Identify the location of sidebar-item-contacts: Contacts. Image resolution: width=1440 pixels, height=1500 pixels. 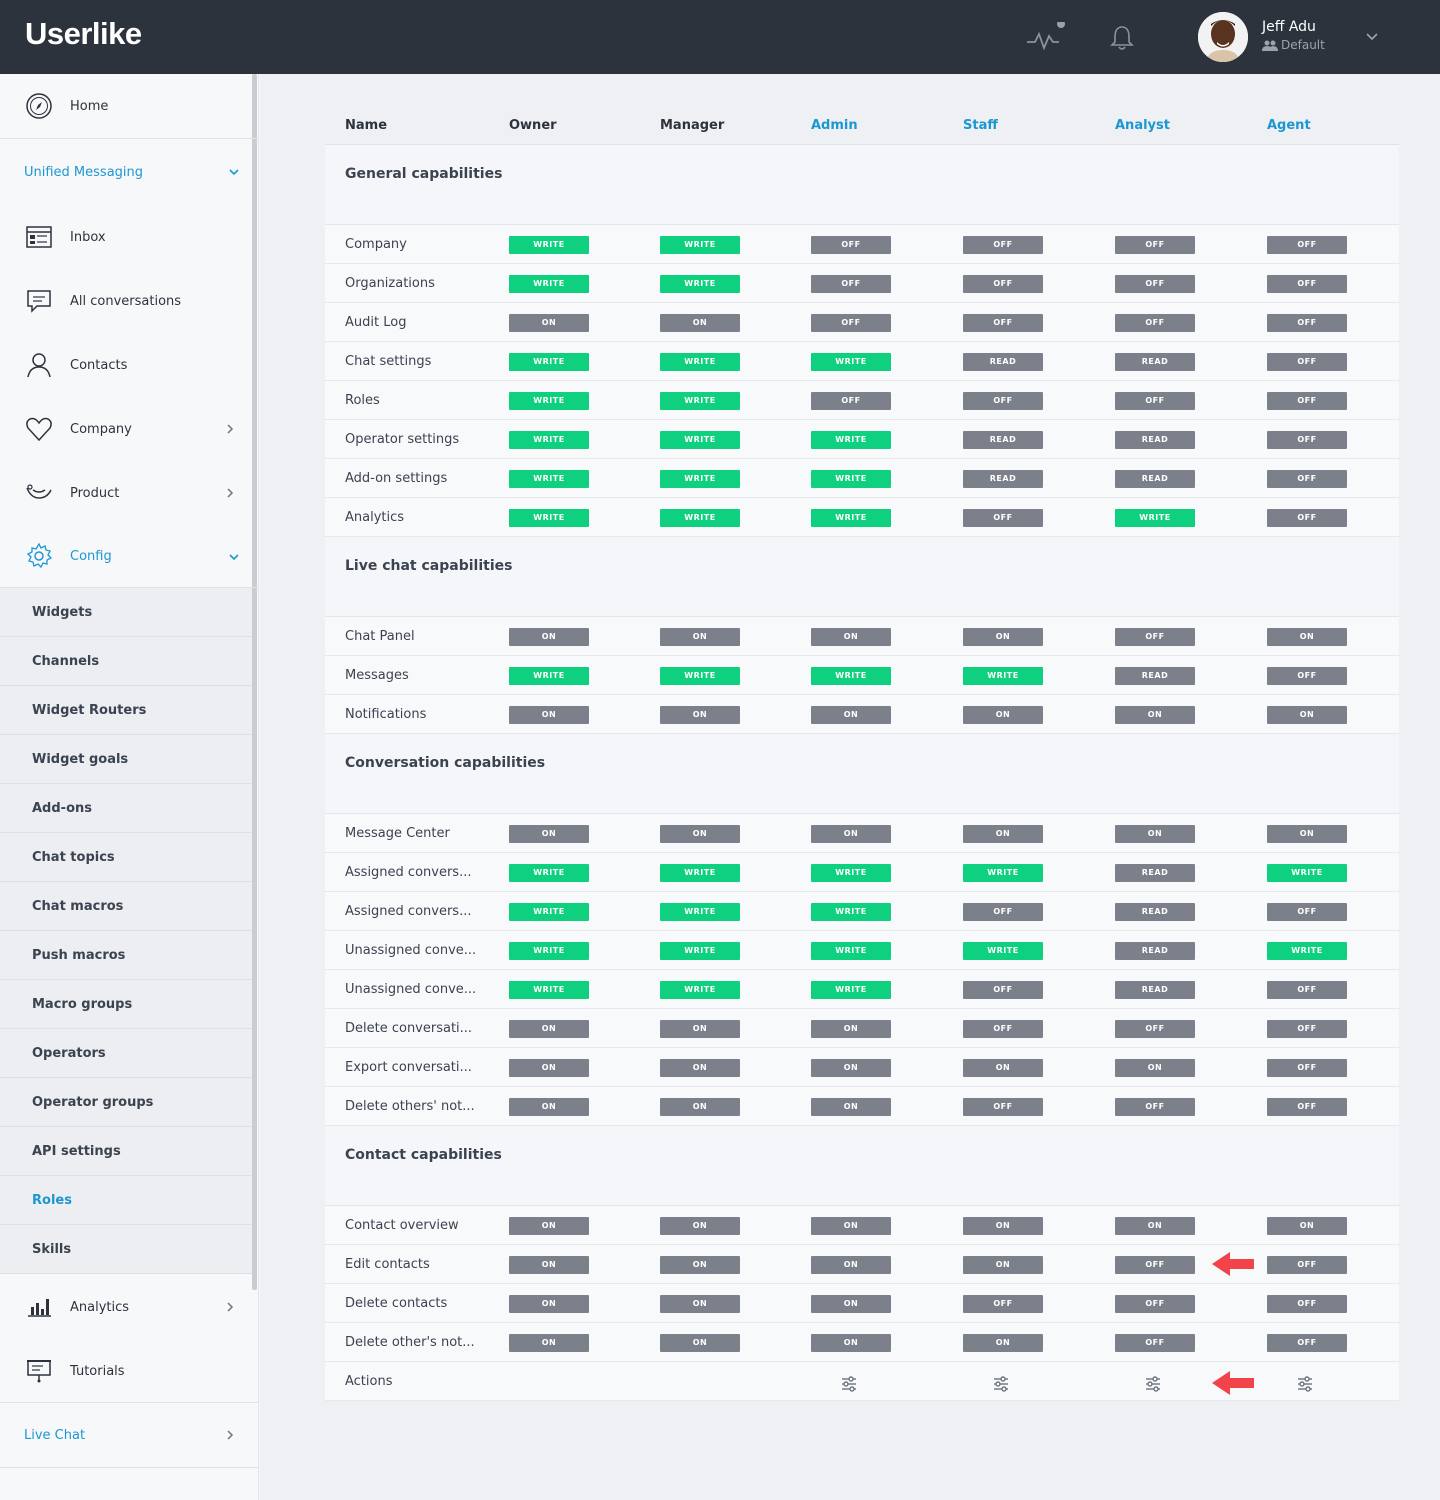
(126, 365).